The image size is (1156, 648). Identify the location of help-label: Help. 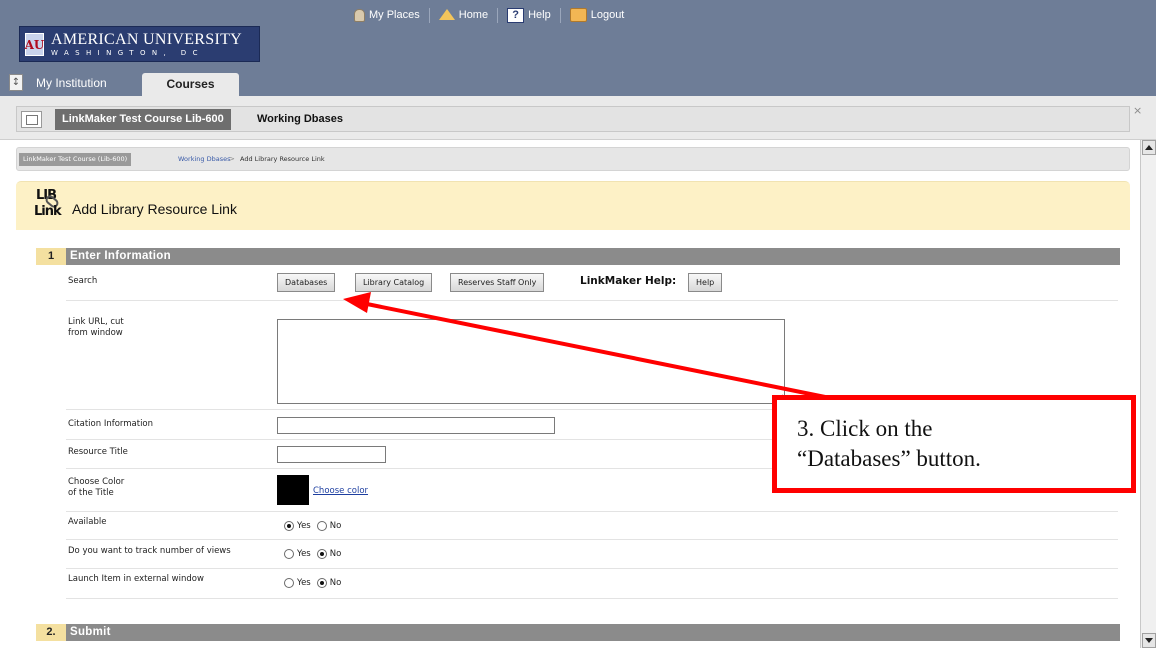
(539, 15).